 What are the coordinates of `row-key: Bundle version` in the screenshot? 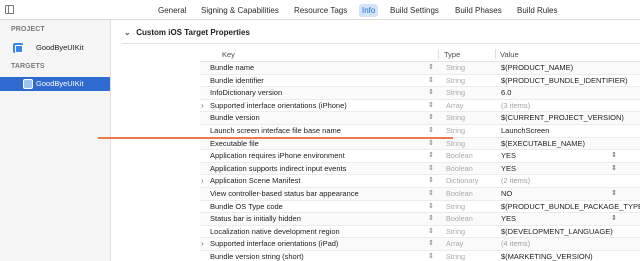 It's located at (320, 118).